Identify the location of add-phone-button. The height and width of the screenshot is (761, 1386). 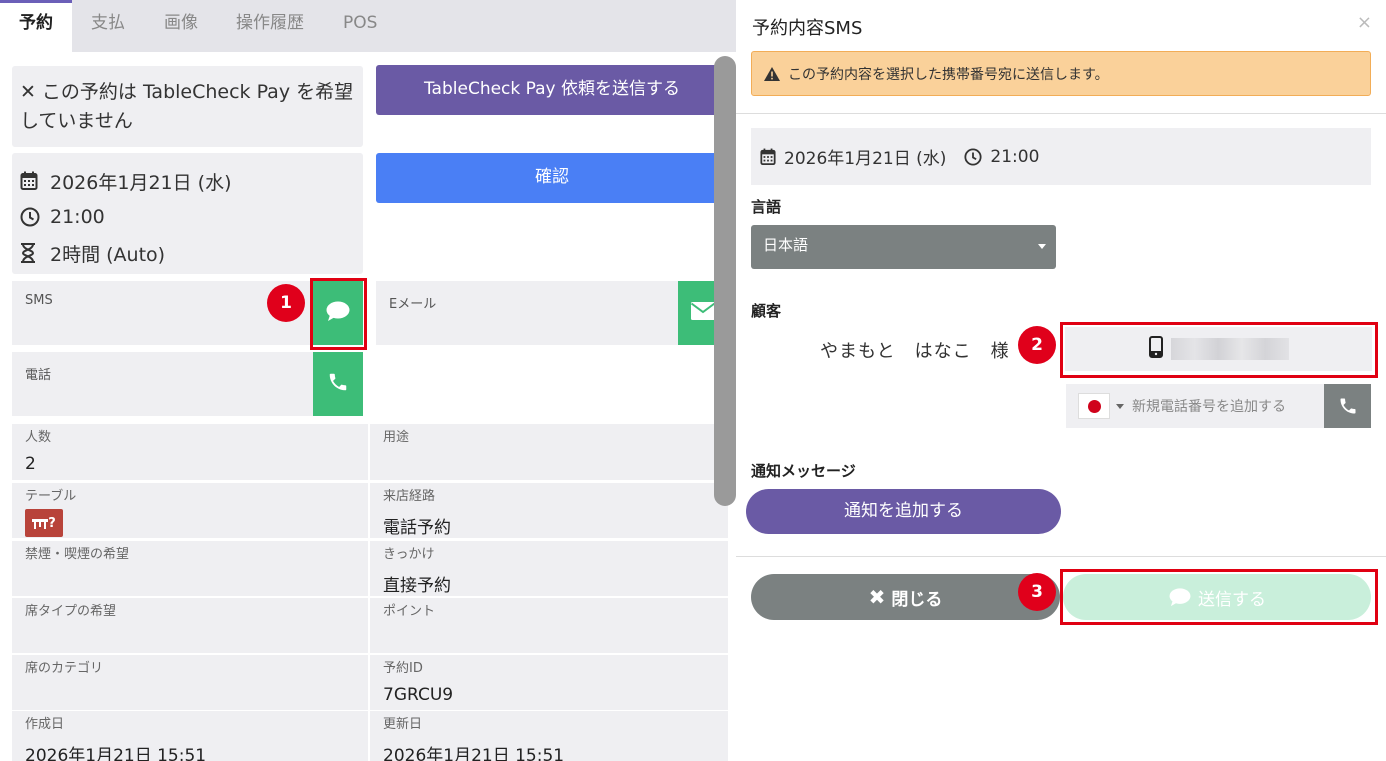
(1347, 406).